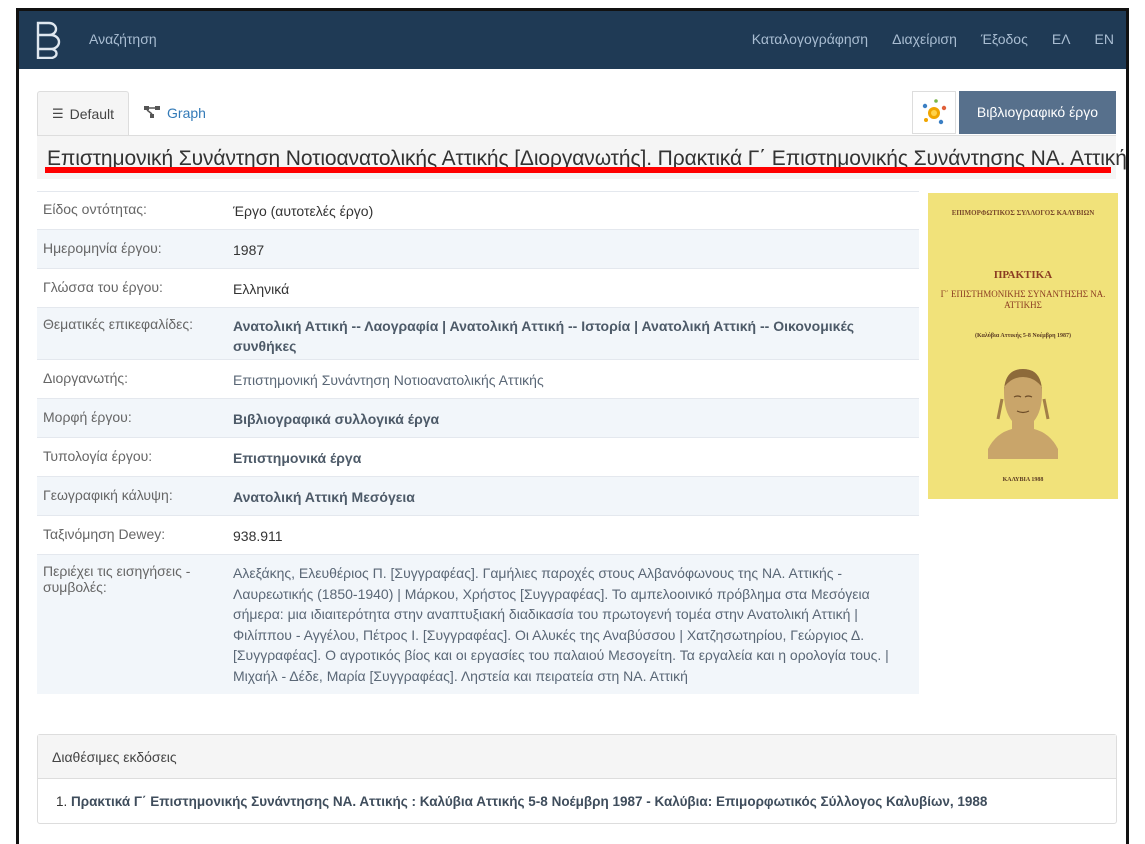  What do you see at coordinates (108, 495) in the screenshot?
I see `property-label: Γεωγραφική κάλυψη:` at bounding box center [108, 495].